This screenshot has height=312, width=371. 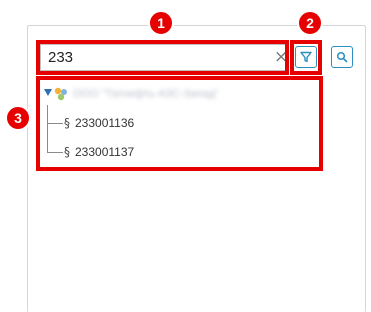 I want to click on callout-badge-2: 2, so click(x=310, y=23).